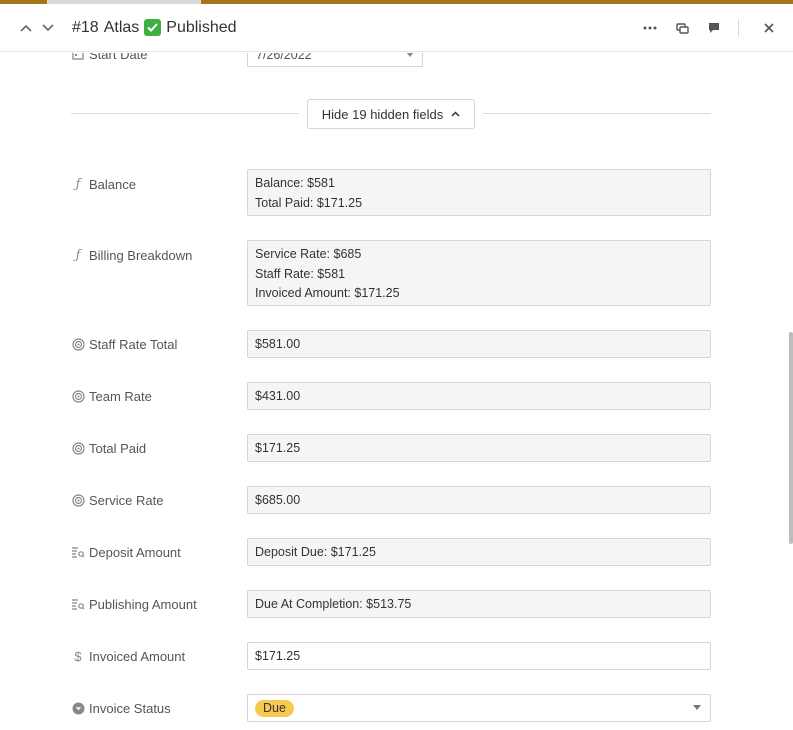  I want to click on service-rate-field: $685.00, so click(479, 500).